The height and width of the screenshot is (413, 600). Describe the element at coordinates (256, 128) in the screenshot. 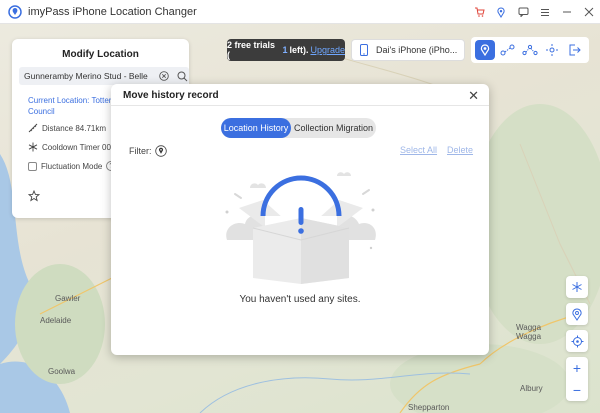

I see `tab-location-history: Location History` at that location.